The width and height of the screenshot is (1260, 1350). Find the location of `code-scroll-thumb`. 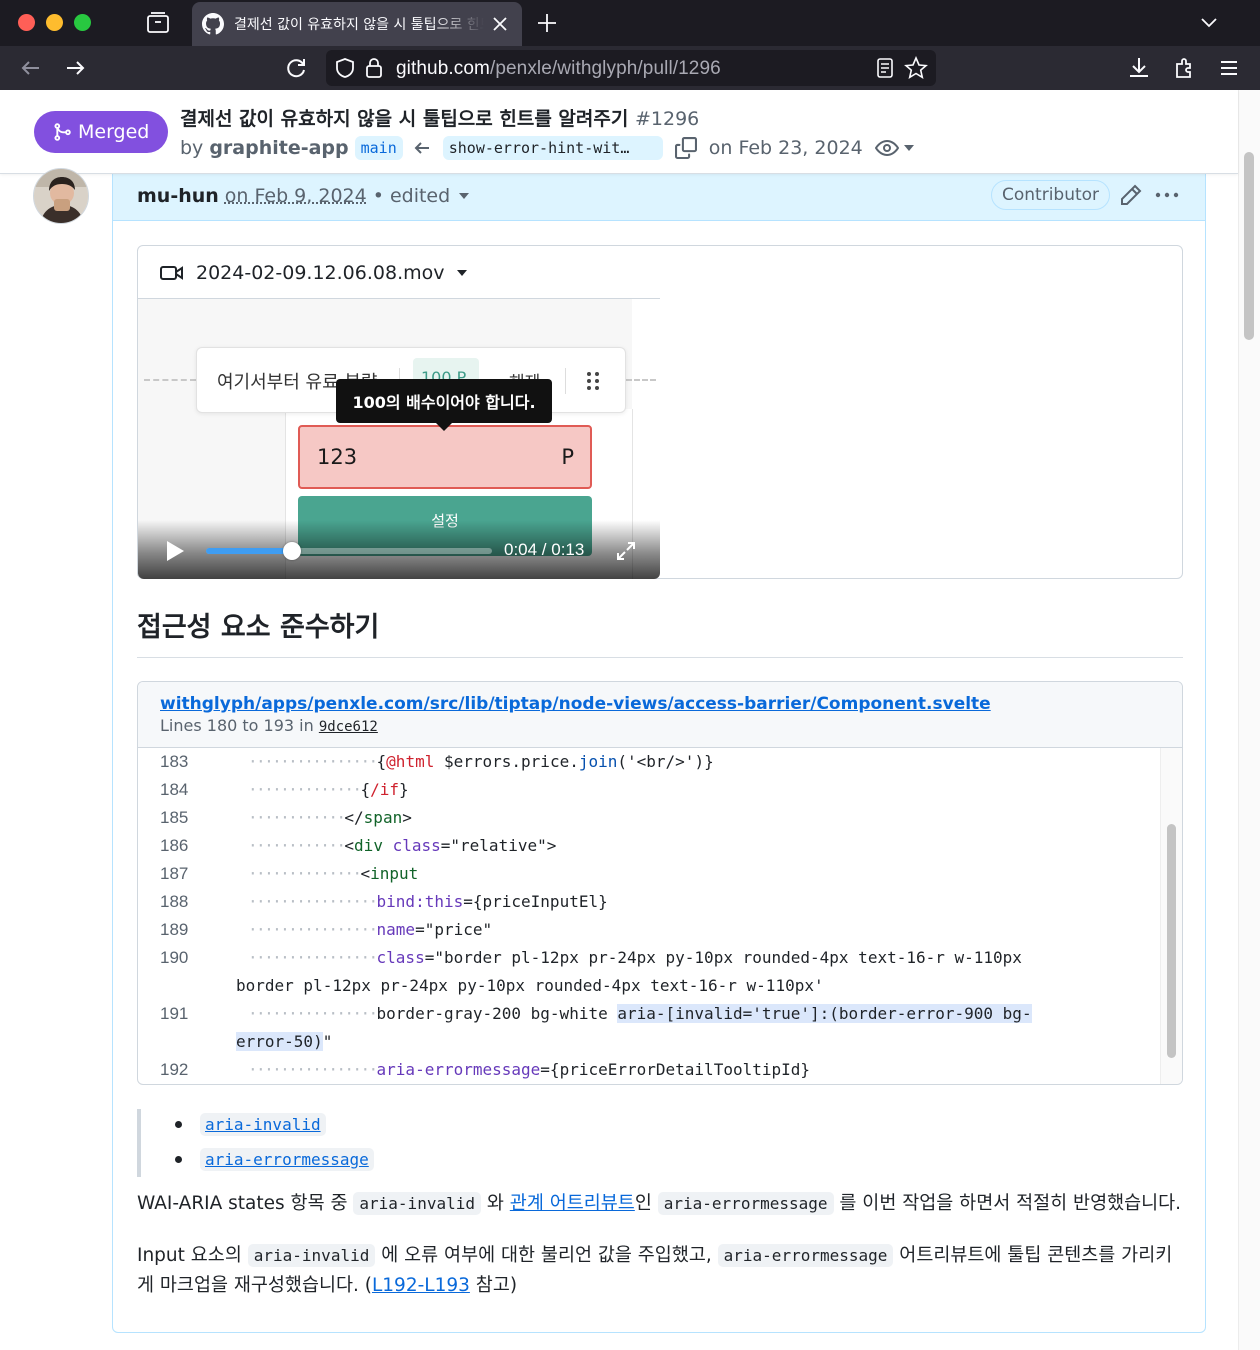

code-scroll-thumb is located at coordinates (1171, 941).